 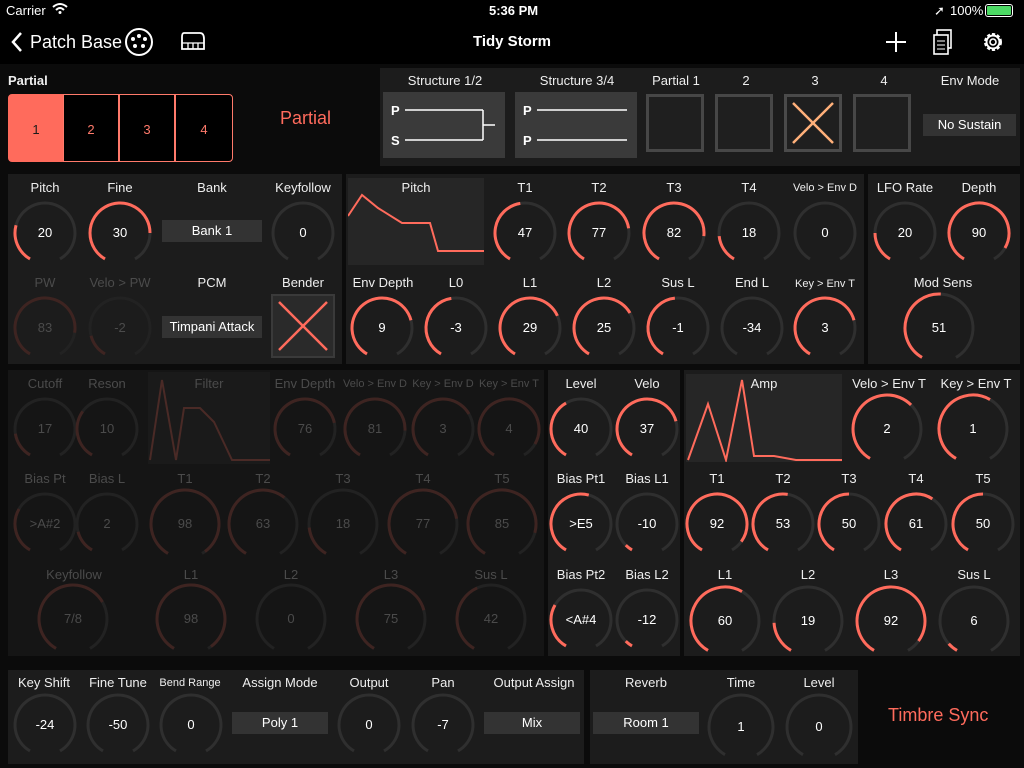 I want to click on tvf-biasl-knob: 2, so click(x=107, y=524).